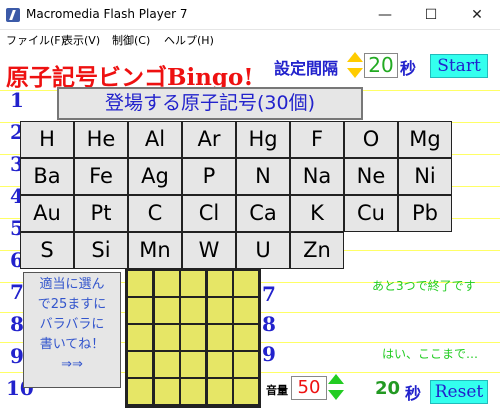 The image size is (500, 410). I want to click on symbol-cell: Ar, so click(209, 139).